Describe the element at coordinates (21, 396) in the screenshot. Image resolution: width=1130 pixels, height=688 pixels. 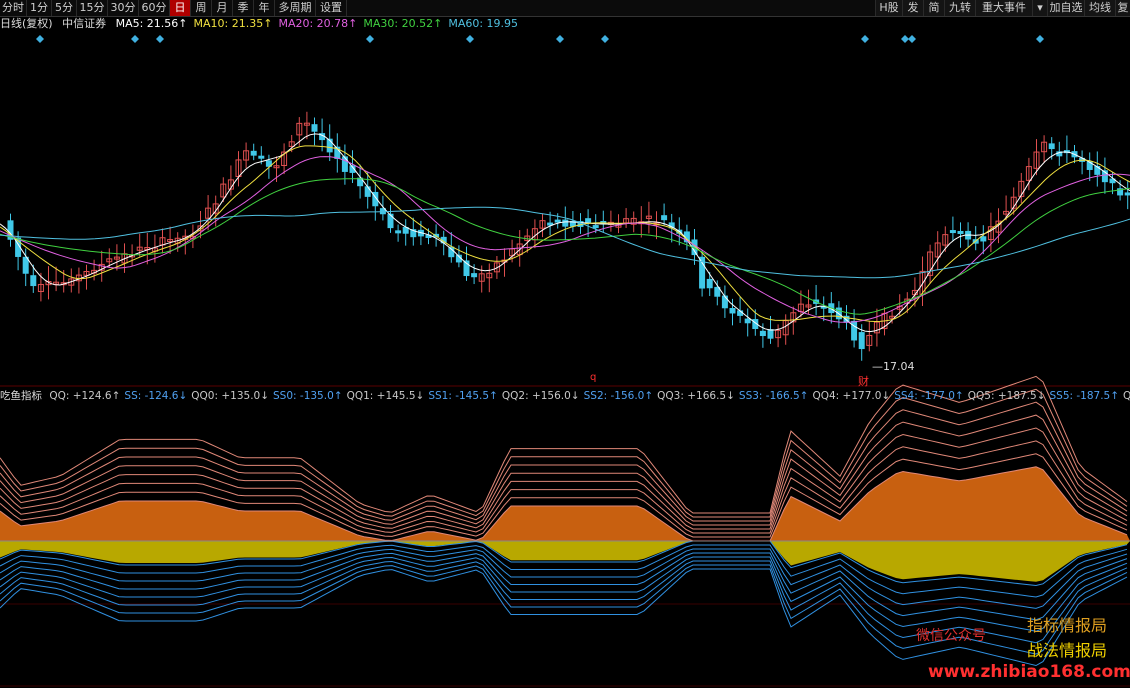
I see `indicator-name: 吃鱼指标` at that location.